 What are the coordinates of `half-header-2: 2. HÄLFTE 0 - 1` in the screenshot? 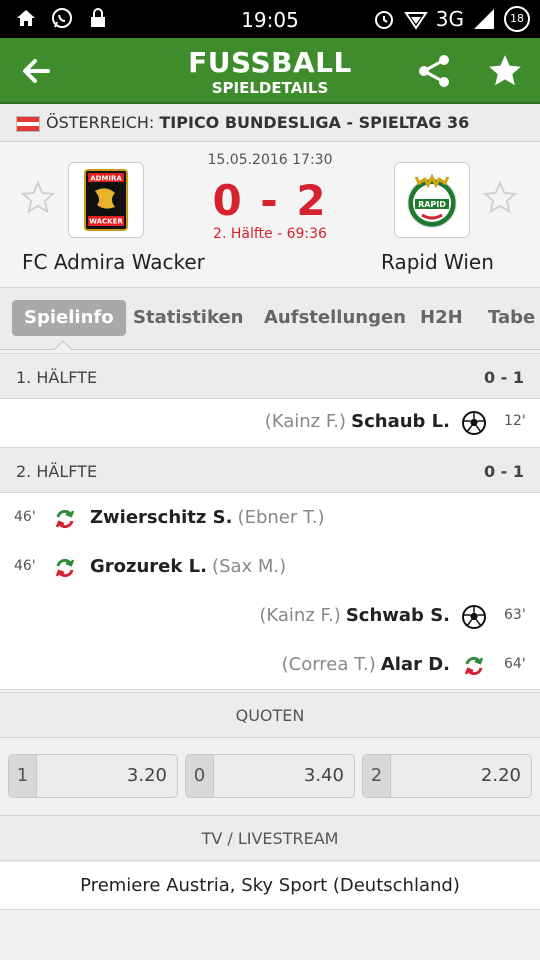 It's located at (270, 470).